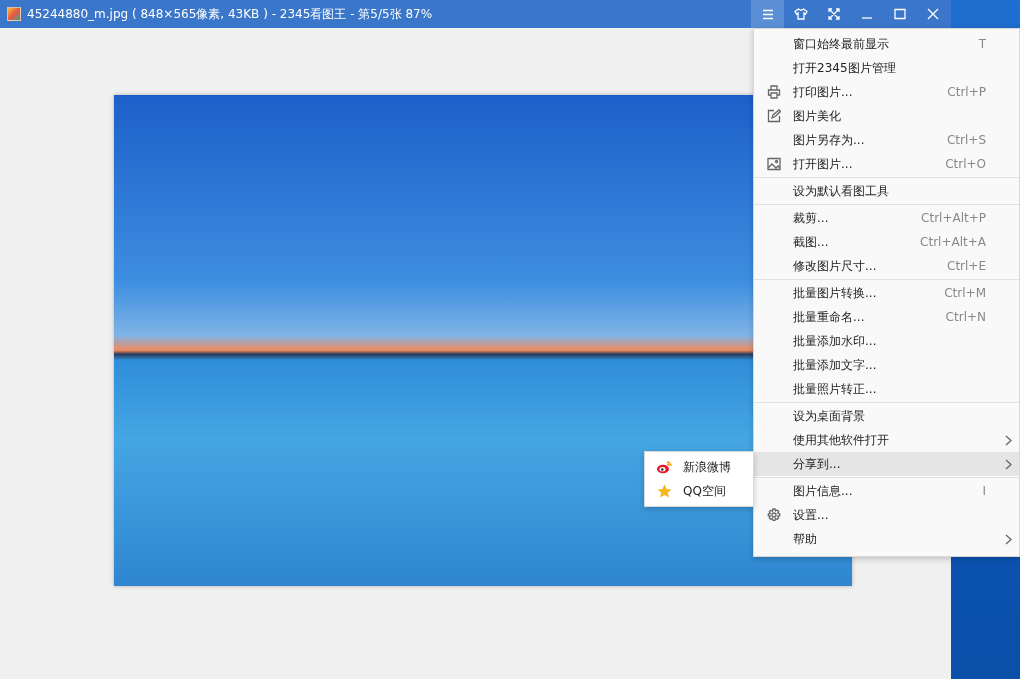  What do you see at coordinates (966, 266) in the screenshot?
I see `shortcut-text: Ctrl+E` at bounding box center [966, 266].